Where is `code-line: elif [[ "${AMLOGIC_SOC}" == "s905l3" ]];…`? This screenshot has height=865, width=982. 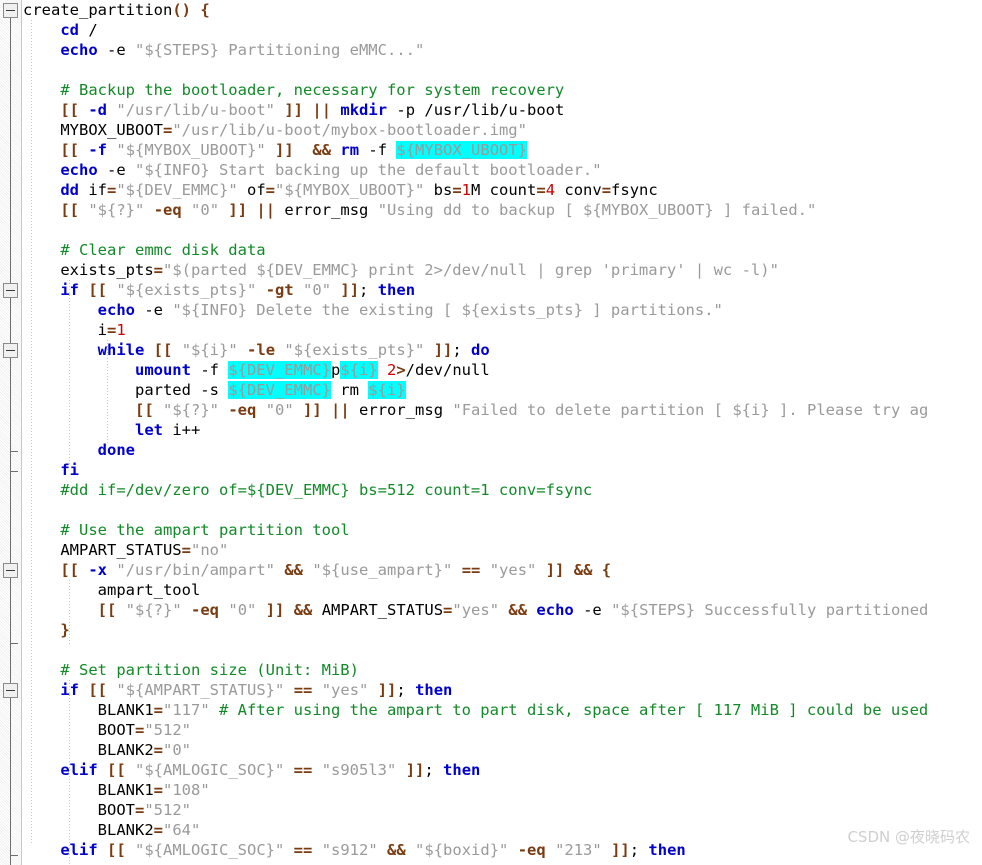
code-line: elif [[ "${AMLOGIC_SOC}" == "s905l3" ]];… is located at coordinates (502, 770).